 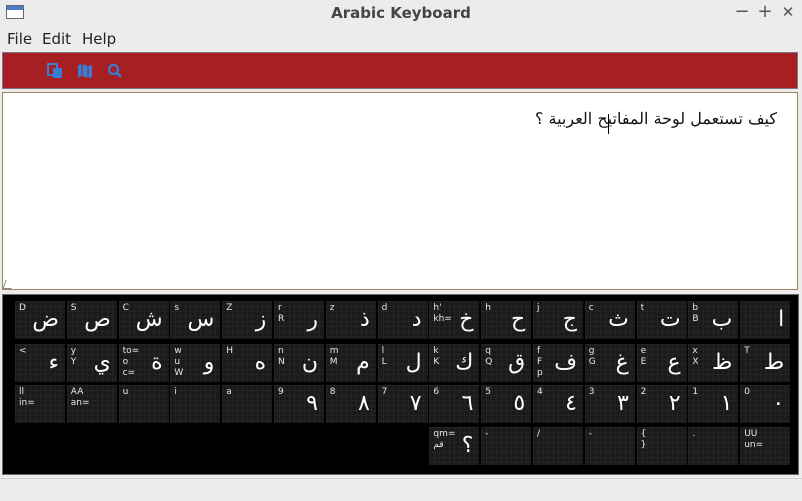 I want to click on key-r2-c9: k Kك, so click(x=454, y=363).